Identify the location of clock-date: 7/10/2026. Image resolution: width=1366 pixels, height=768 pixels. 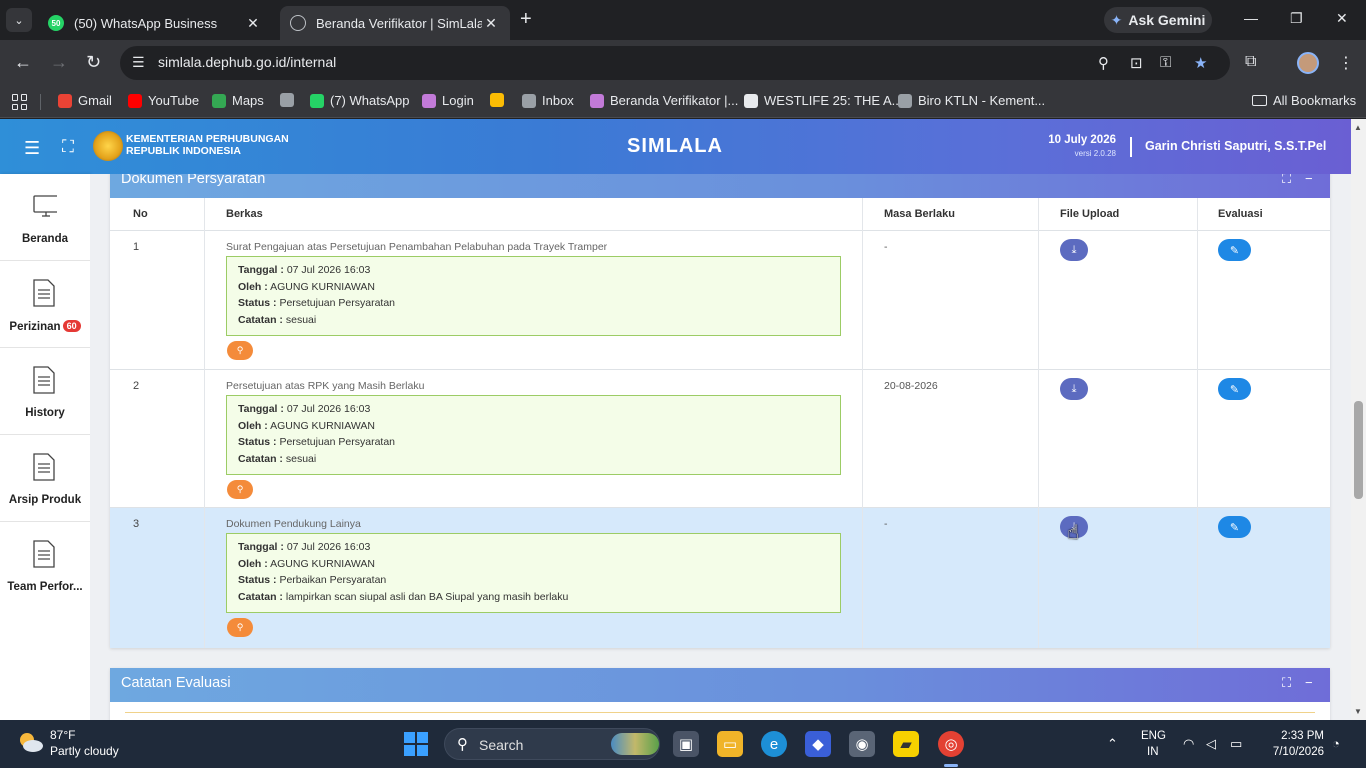
(1293, 752).